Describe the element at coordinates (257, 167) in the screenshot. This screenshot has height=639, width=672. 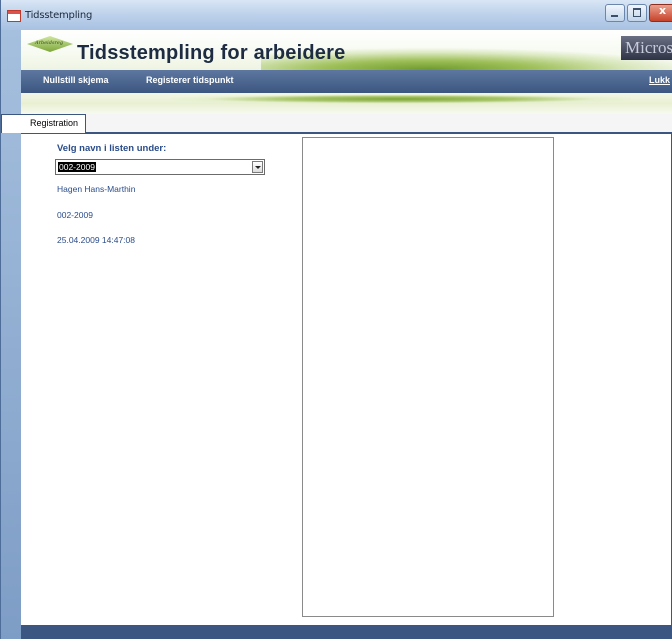
I see `chevron-down-icon` at that location.